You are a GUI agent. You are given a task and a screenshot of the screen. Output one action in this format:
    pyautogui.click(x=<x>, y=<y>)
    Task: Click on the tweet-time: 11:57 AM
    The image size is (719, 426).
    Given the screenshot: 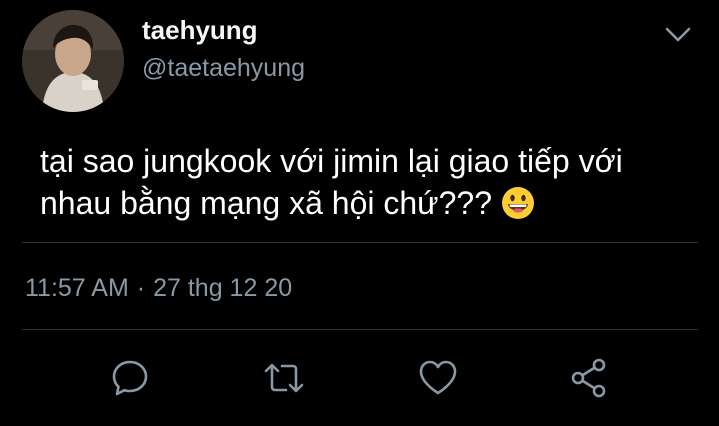 What is the action you would take?
    pyautogui.click(x=77, y=288)
    